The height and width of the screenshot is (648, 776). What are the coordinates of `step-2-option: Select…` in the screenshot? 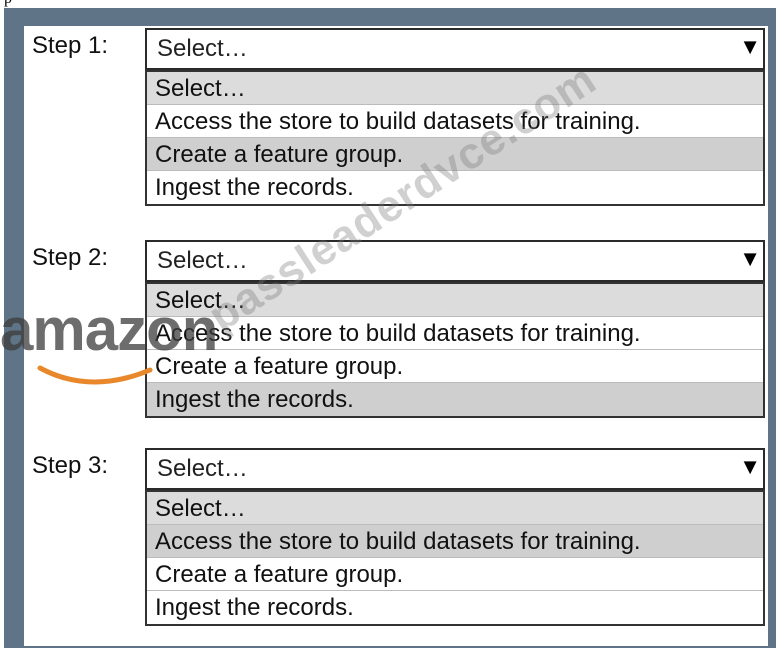 It's located at (455, 300).